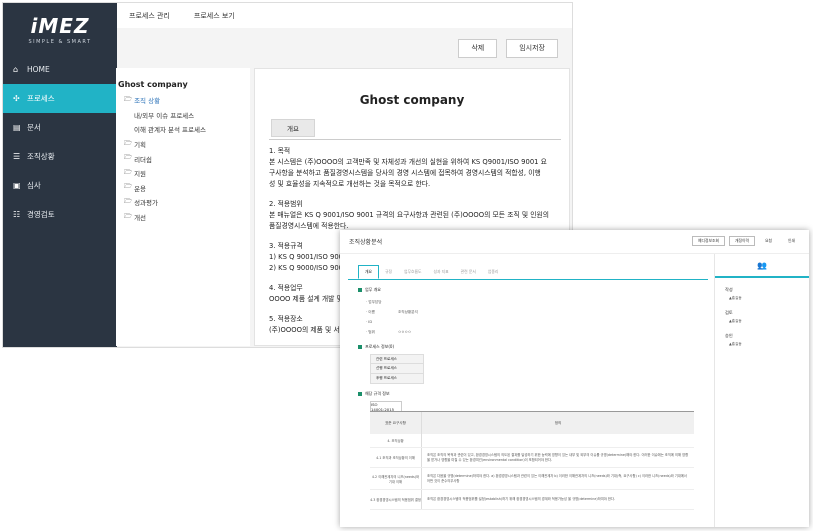 The width and height of the screenshot is (813, 531). Describe the element at coordinates (344, 48) in the screenshot. I see `toolbar: 삭제 임시저장` at that location.